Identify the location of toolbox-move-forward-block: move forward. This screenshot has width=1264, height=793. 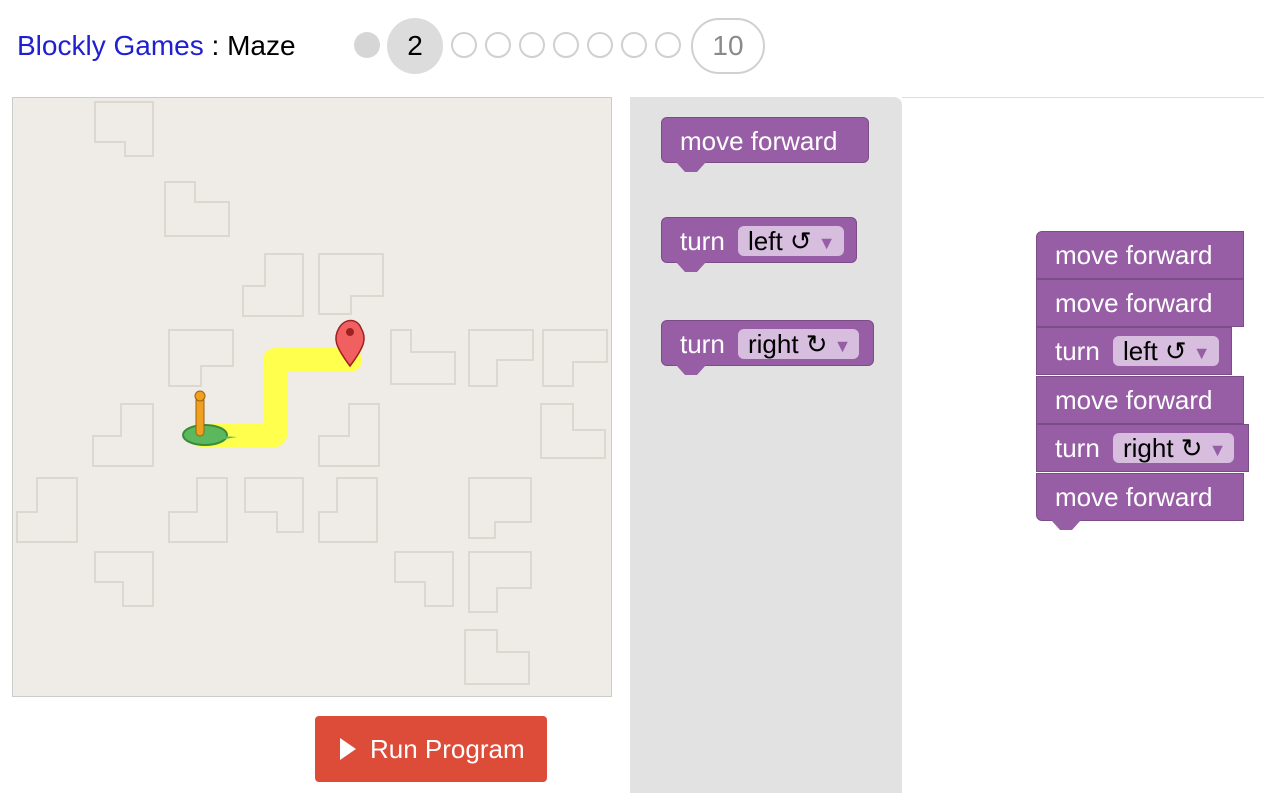
(765, 144).